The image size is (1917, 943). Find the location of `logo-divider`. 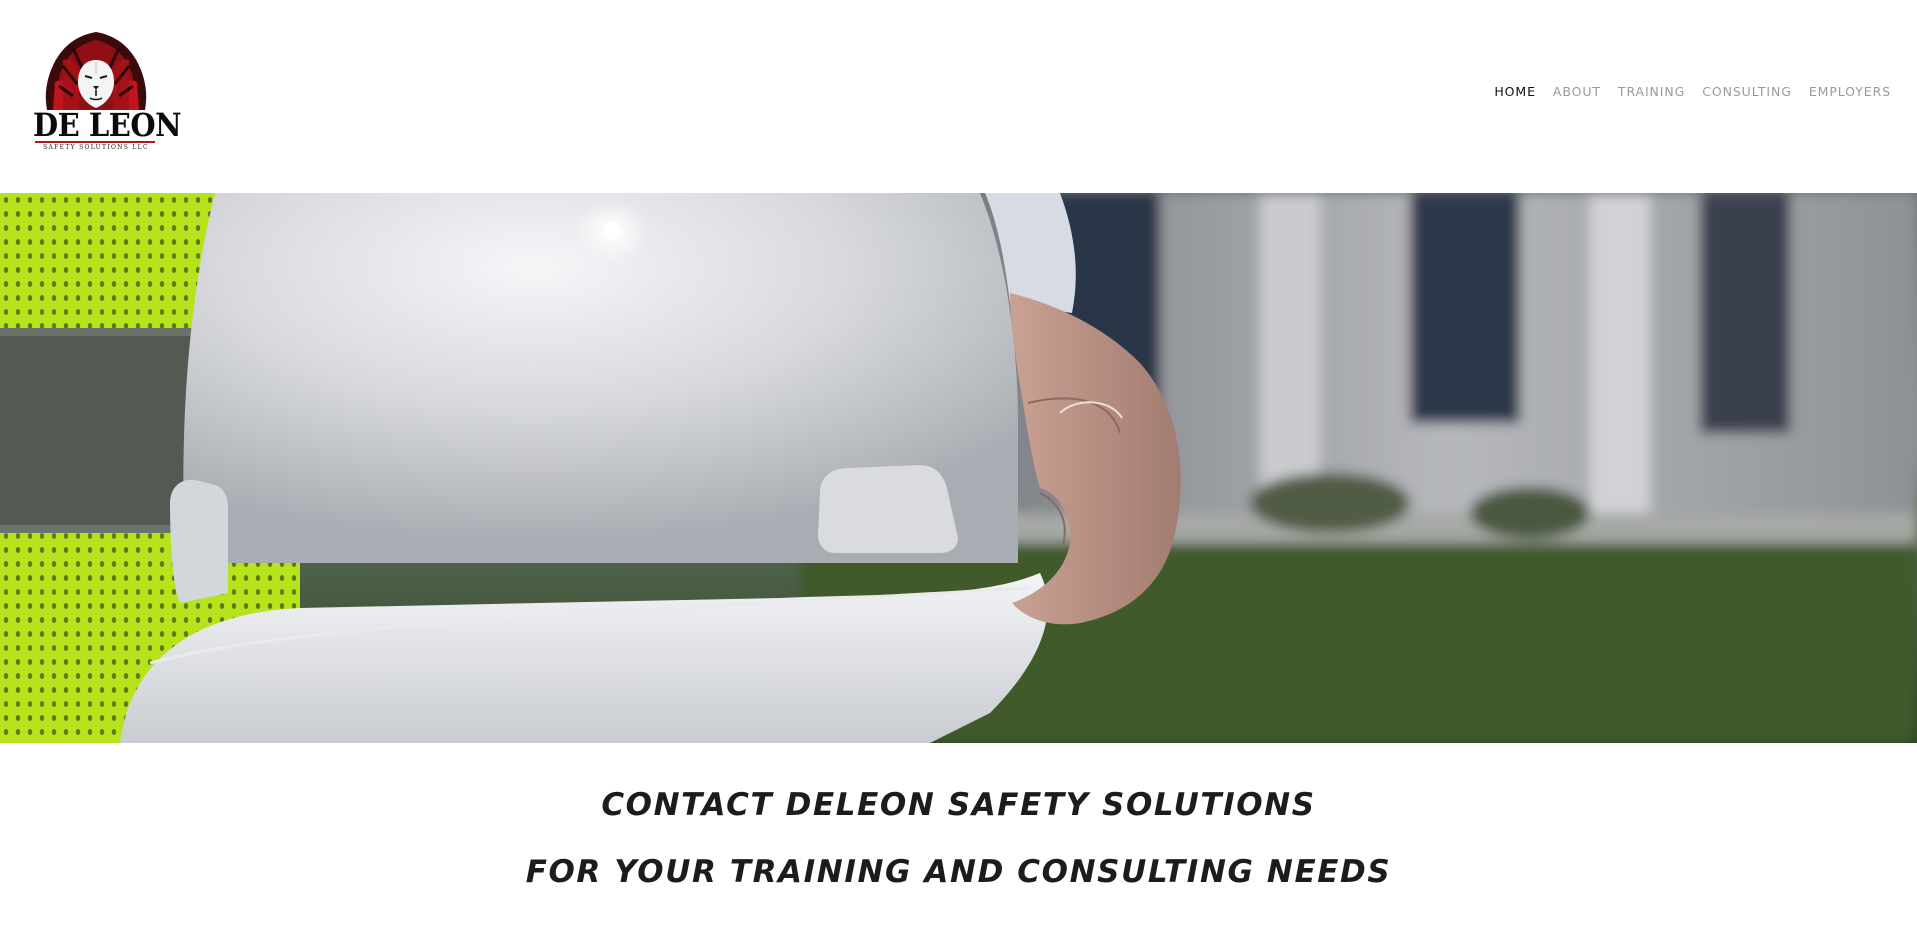

logo-divider is located at coordinates (95, 142).